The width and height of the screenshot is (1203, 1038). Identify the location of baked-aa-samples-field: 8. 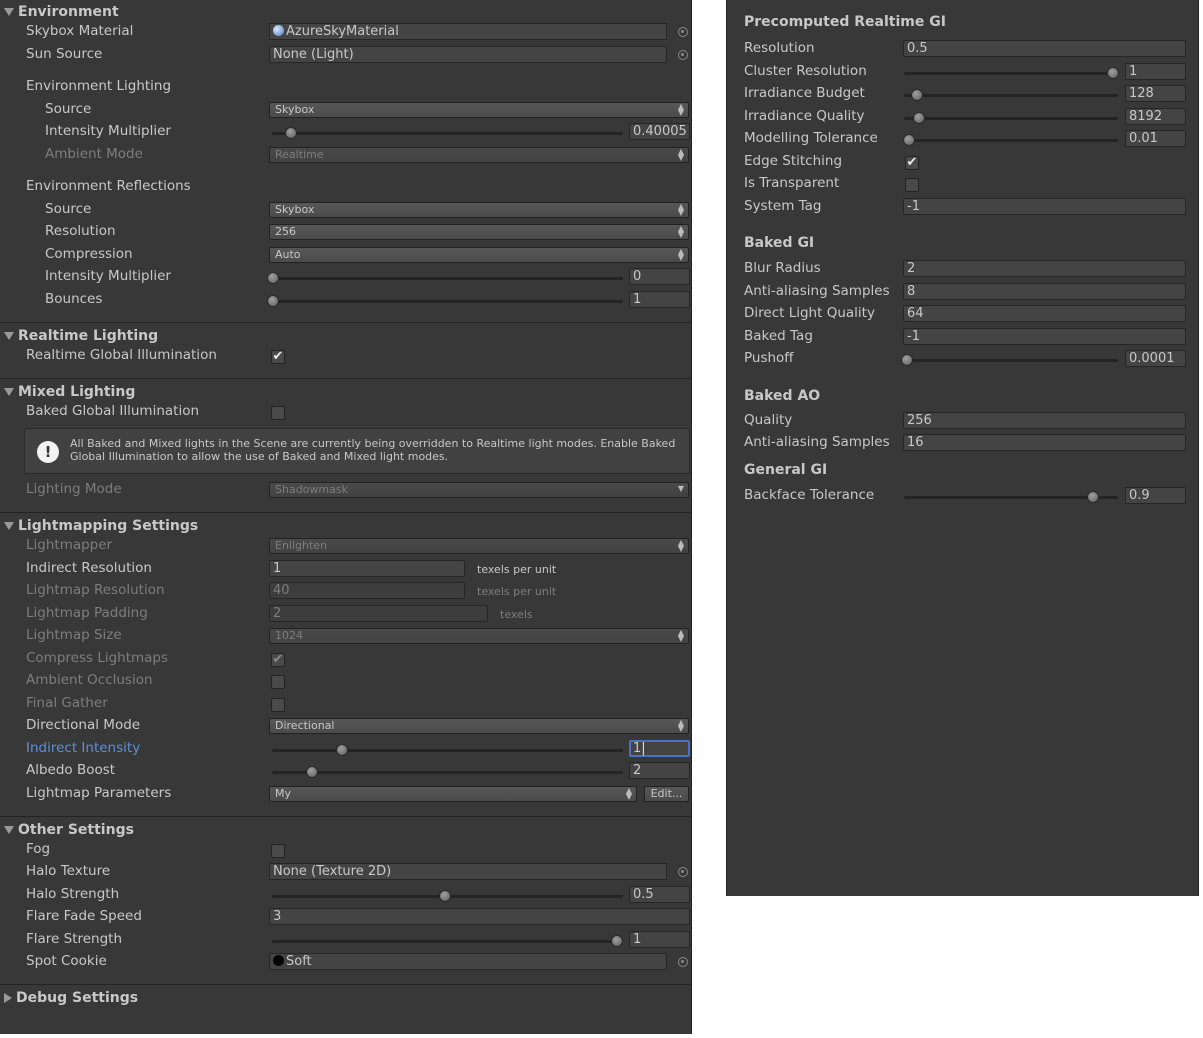
(1044, 291).